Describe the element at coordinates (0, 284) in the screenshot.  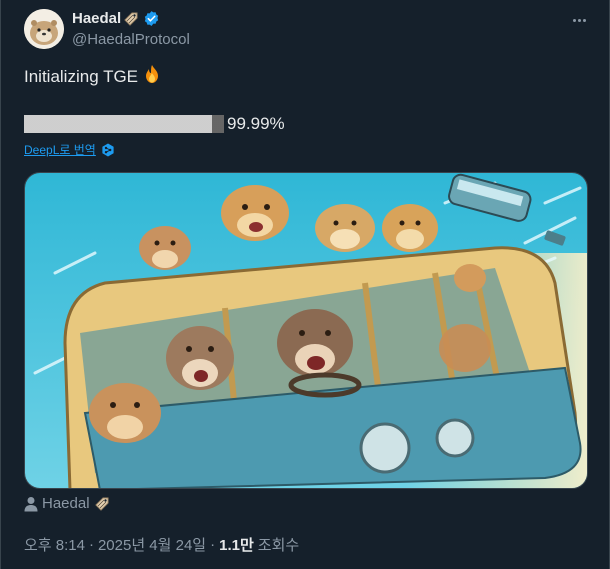
I see `timeline-border-left` at that location.